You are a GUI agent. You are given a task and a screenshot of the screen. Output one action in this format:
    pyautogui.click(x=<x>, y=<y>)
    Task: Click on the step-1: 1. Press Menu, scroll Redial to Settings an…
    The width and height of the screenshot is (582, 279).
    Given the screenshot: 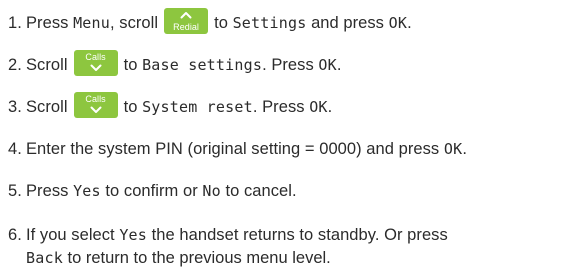 What is the action you would take?
    pyautogui.click(x=210, y=21)
    